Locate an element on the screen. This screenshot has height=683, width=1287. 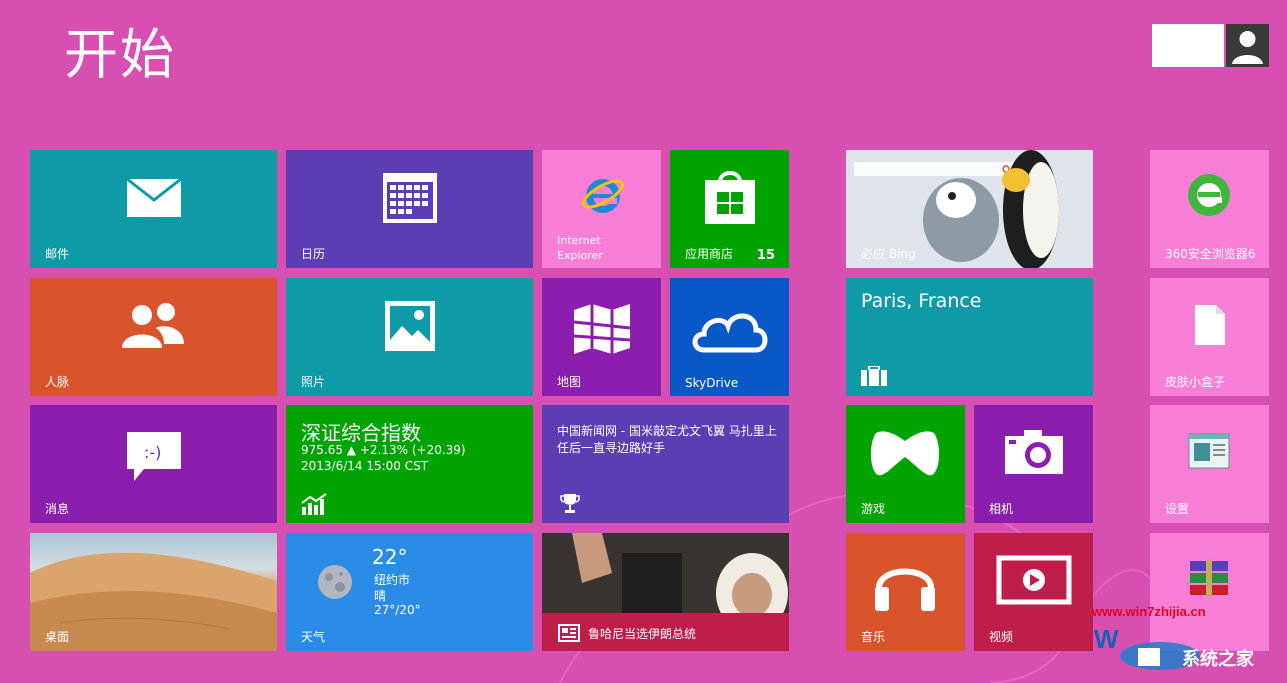
travel-city: Paris, France is located at coordinates (921, 301).